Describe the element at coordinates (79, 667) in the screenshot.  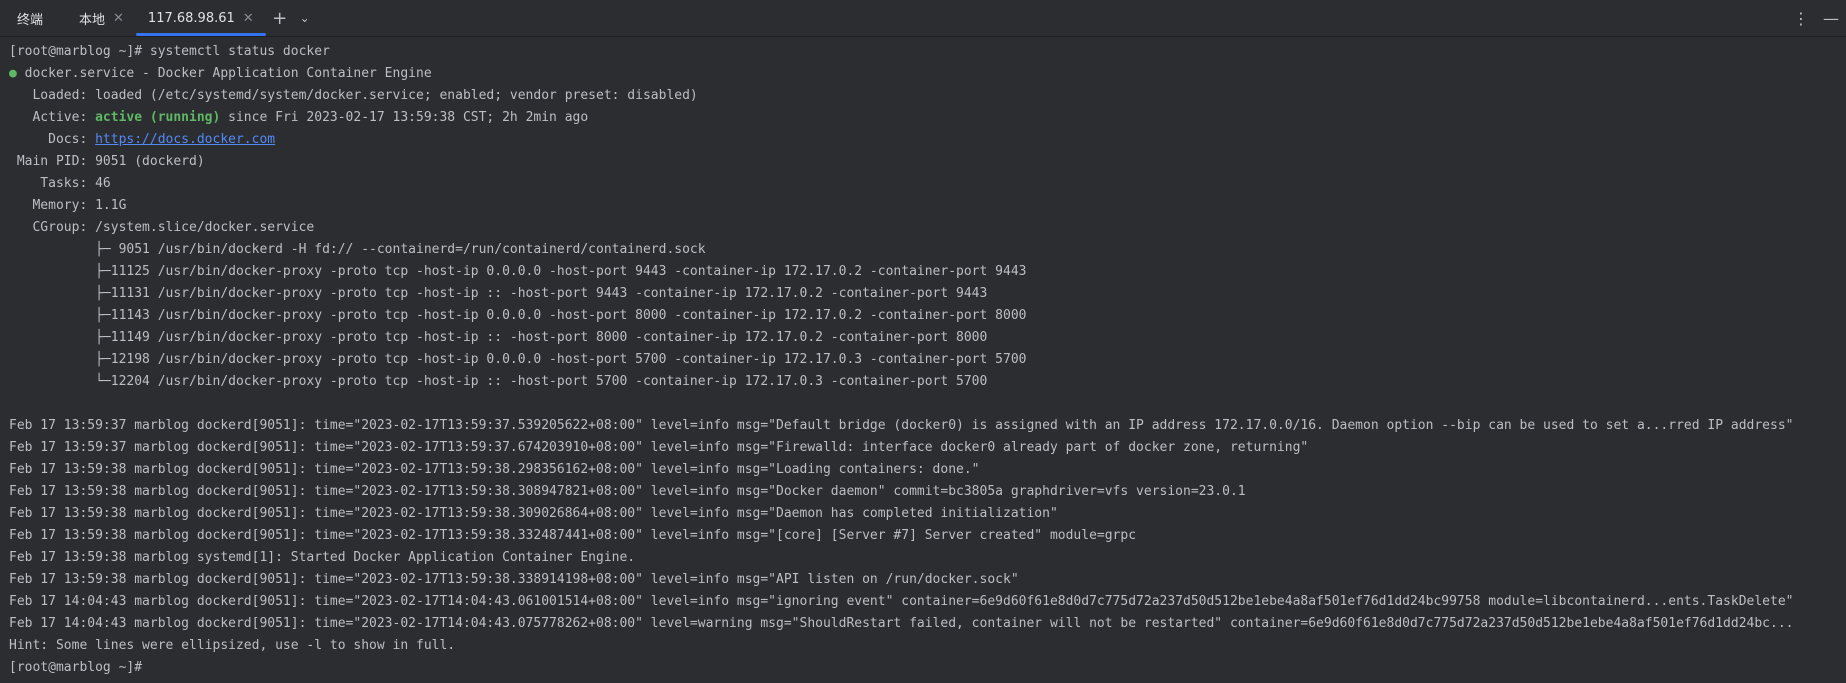
I see `prompt-text: [root@marblog ~]#` at that location.